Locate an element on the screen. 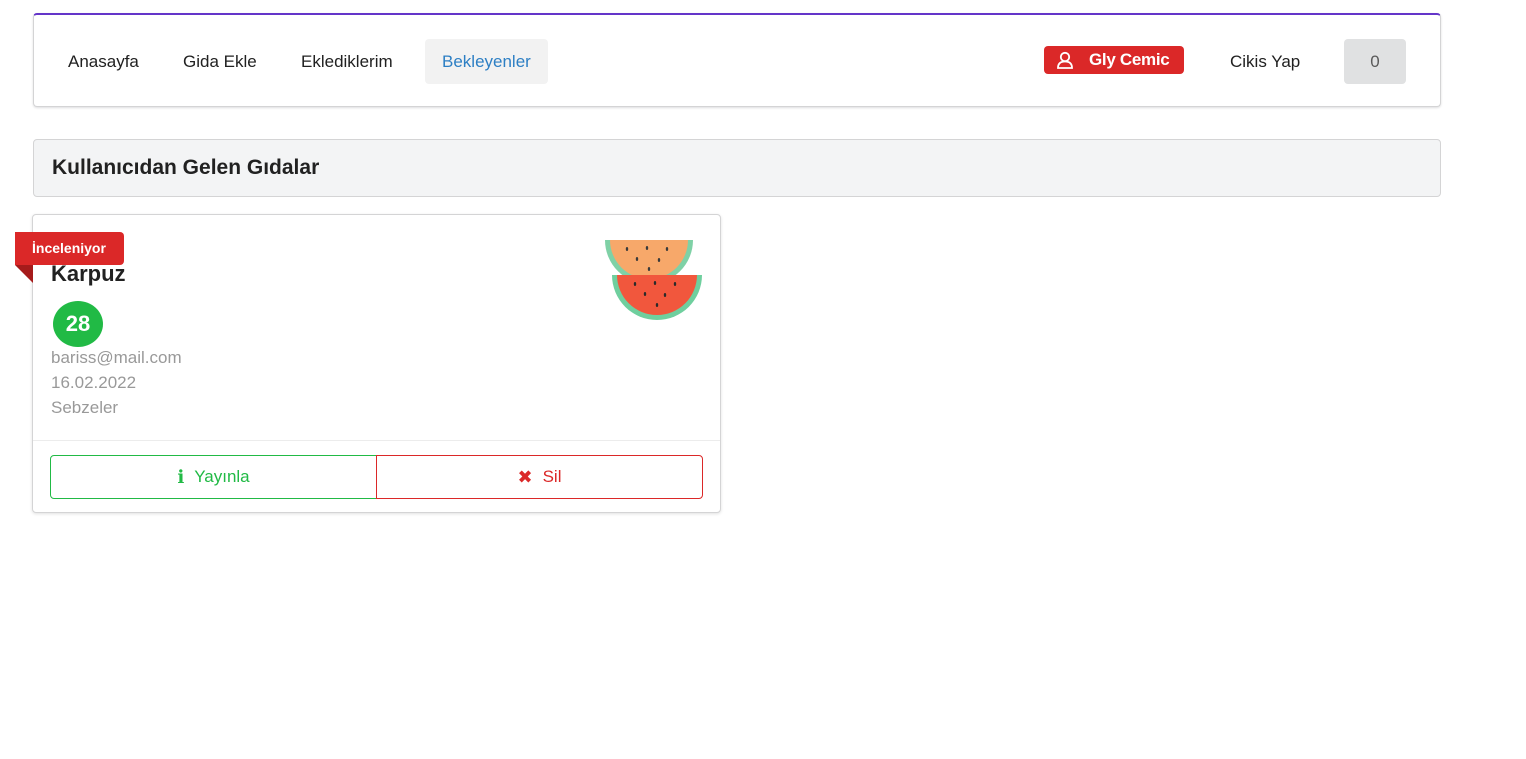  card-divider is located at coordinates (376, 440).